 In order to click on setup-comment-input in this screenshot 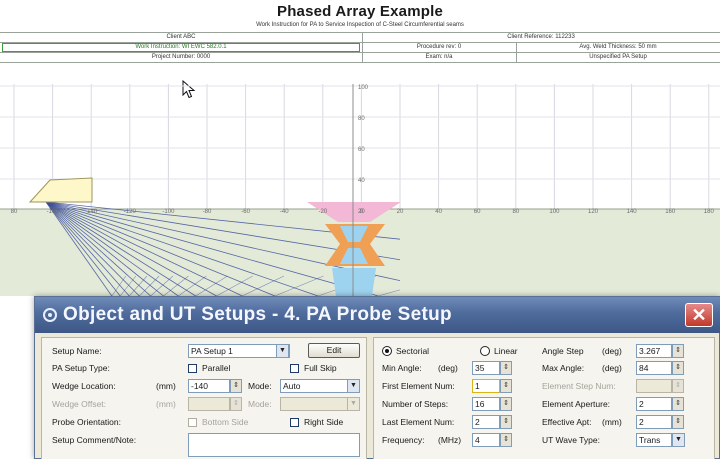, I will do `click(274, 445)`.